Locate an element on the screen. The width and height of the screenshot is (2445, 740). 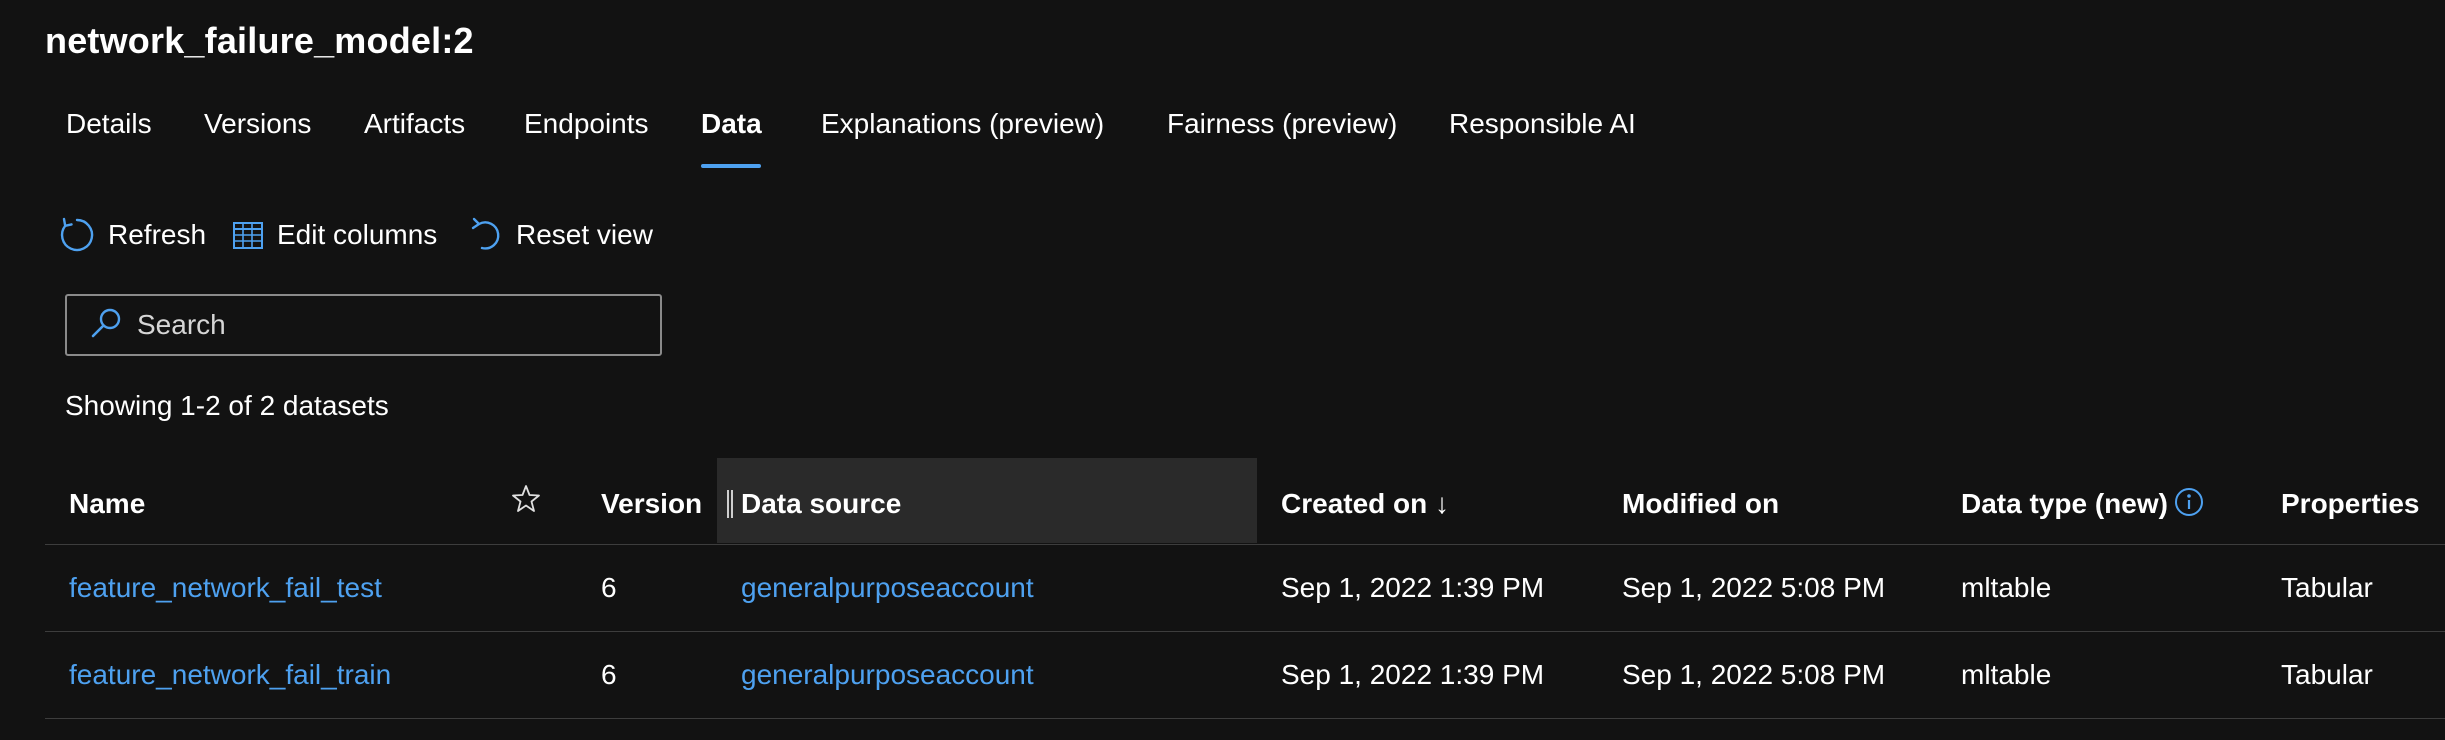
data-type-header-label: Data type (new) is located at coordinates (2064, 503).